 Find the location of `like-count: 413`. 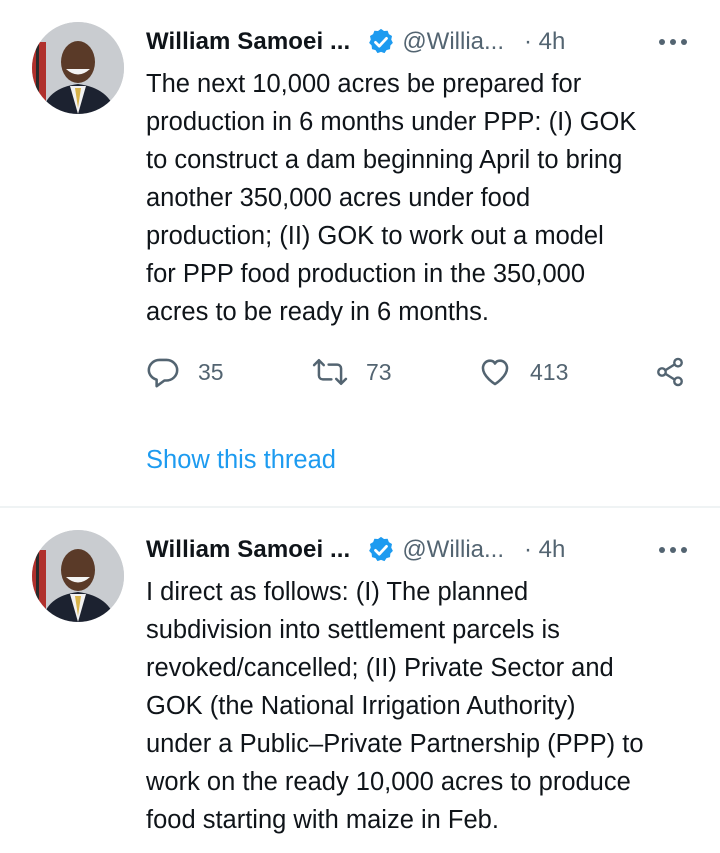

like-count: 413 is located at coordinates (549, 371).